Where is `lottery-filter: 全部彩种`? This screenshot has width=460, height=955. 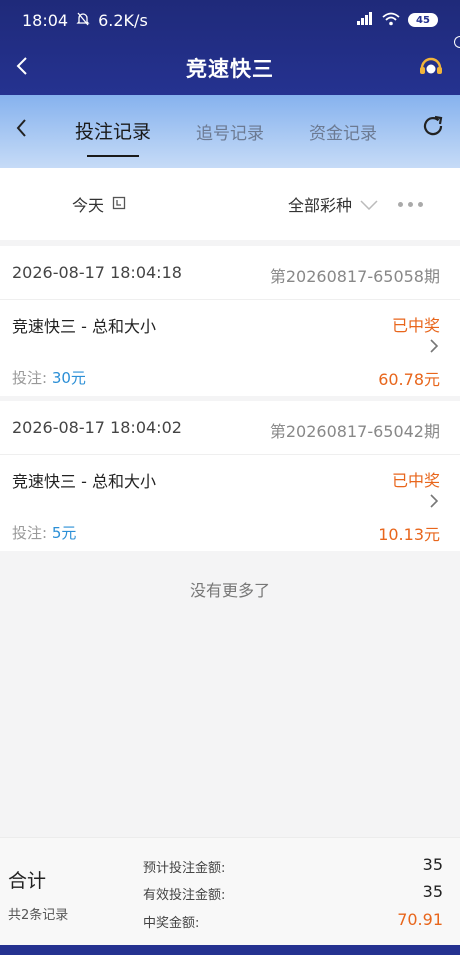
lottery-filter: 全部彩种 is located at coordinates (333, 204).